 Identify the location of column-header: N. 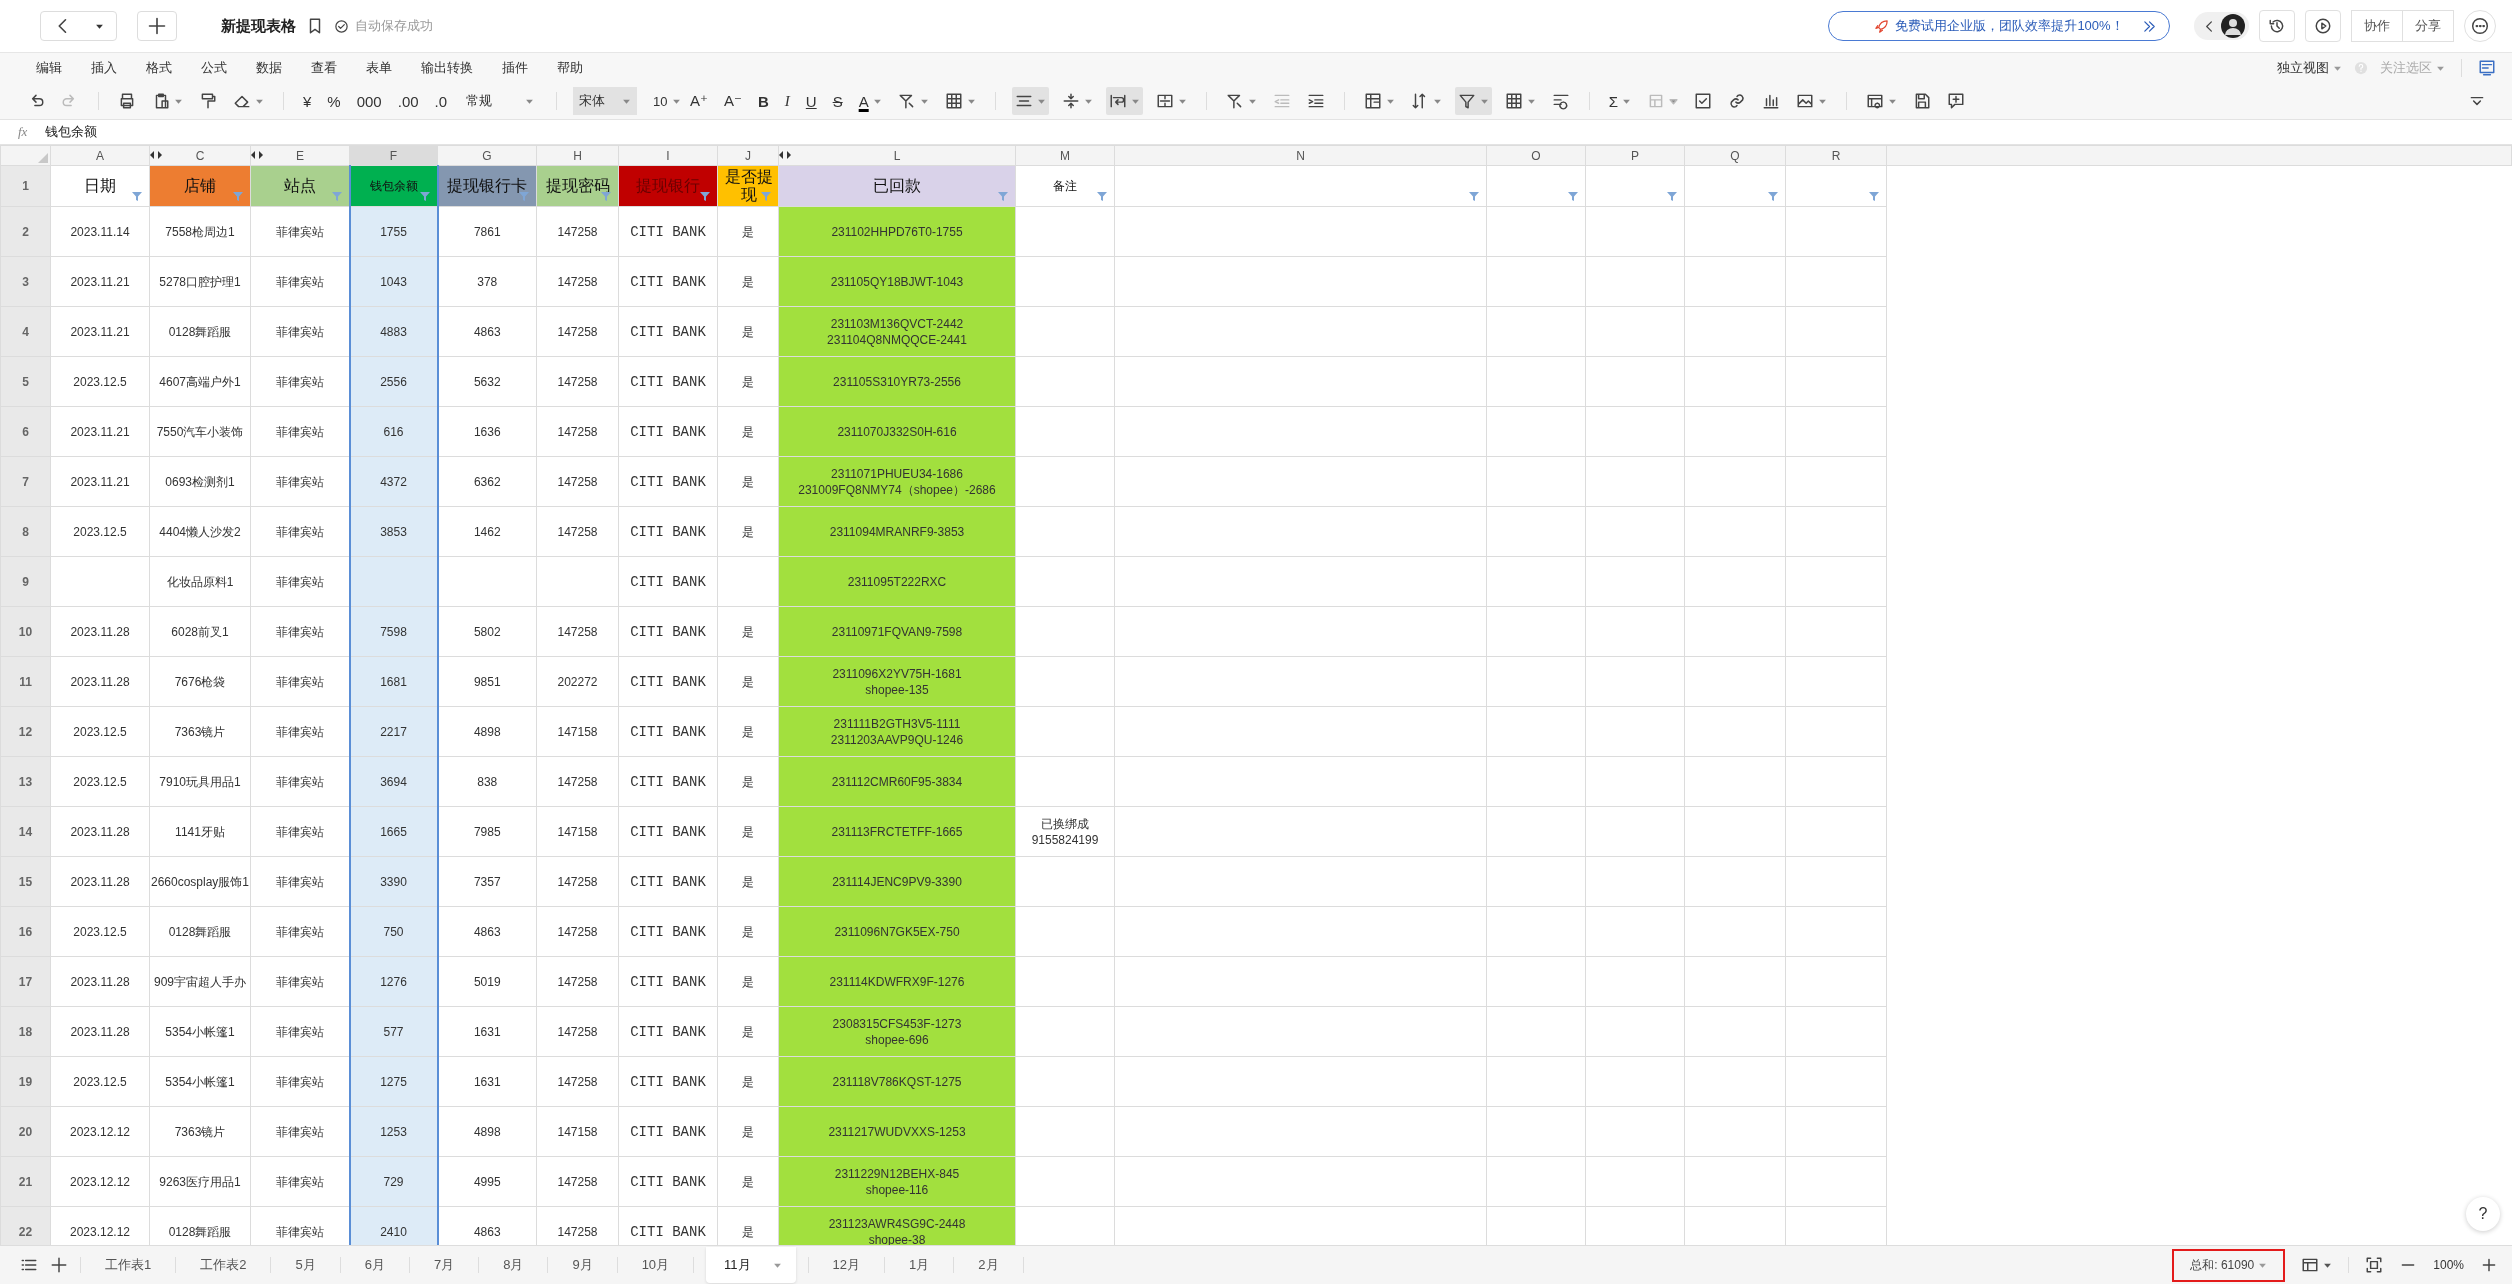
(1300, 155).